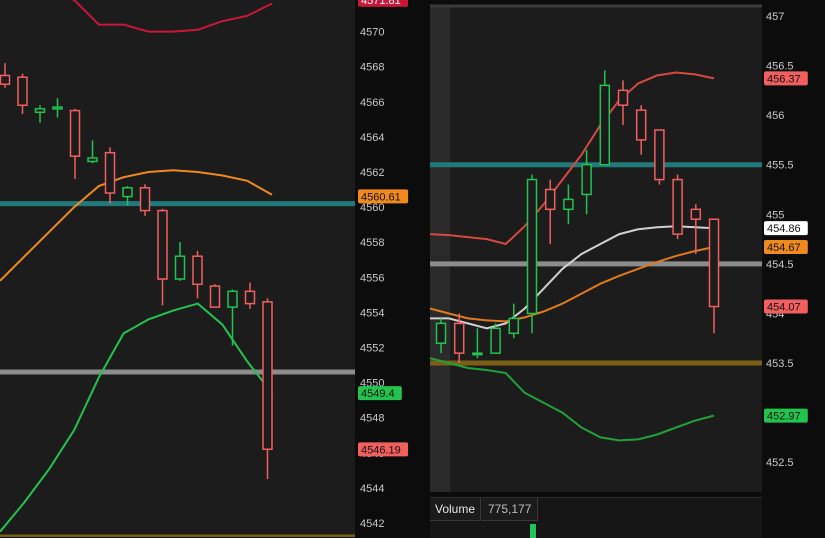 The height and width of the screenshot is (538, 825). I want to click on price-badge-label: 454.86, so click(784, 229).